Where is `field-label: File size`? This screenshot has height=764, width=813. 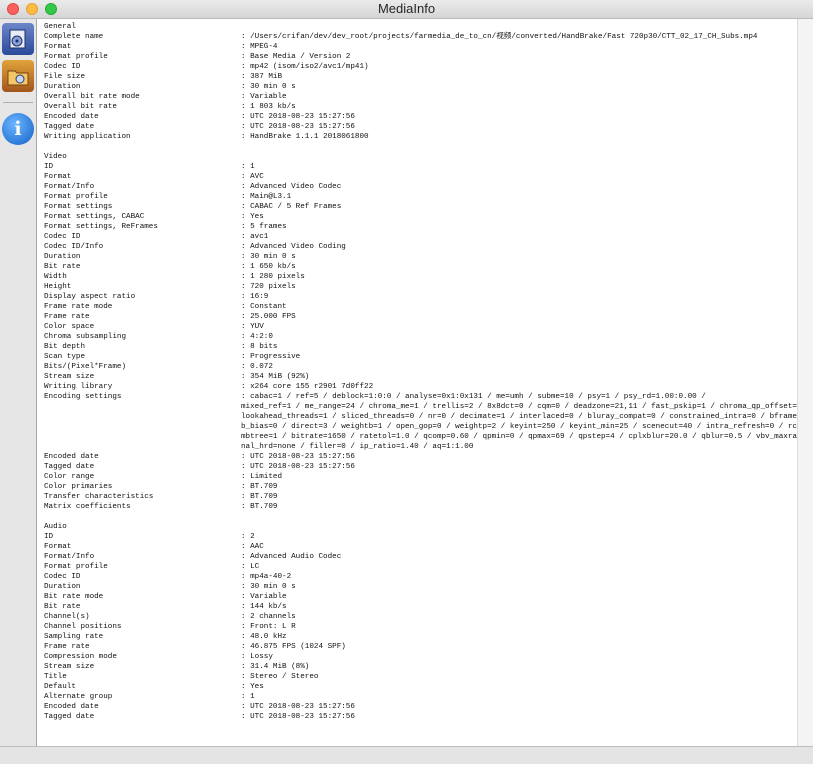
field-label: File size is located at coordinates (65, 77).